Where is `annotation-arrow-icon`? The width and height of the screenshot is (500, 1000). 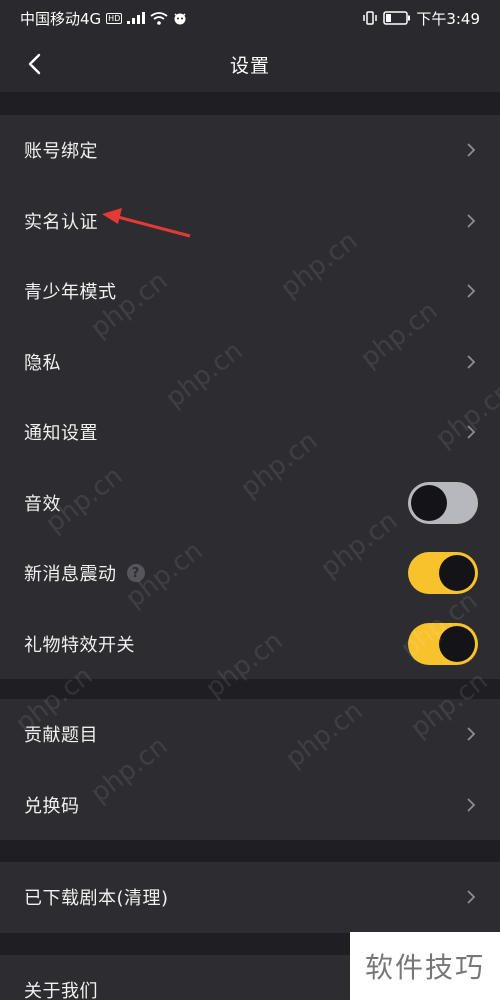 annotation-arrow-icon is located at coordinates (146, 223).